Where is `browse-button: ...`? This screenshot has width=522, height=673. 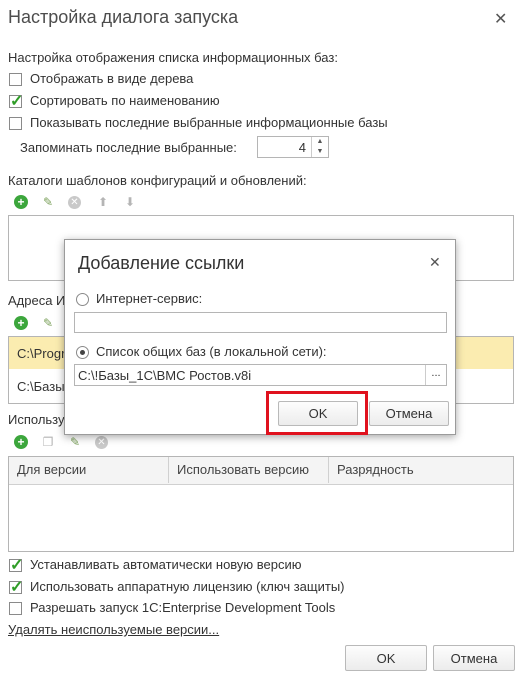
browse-button: ... is located at coordinates (435, 375).